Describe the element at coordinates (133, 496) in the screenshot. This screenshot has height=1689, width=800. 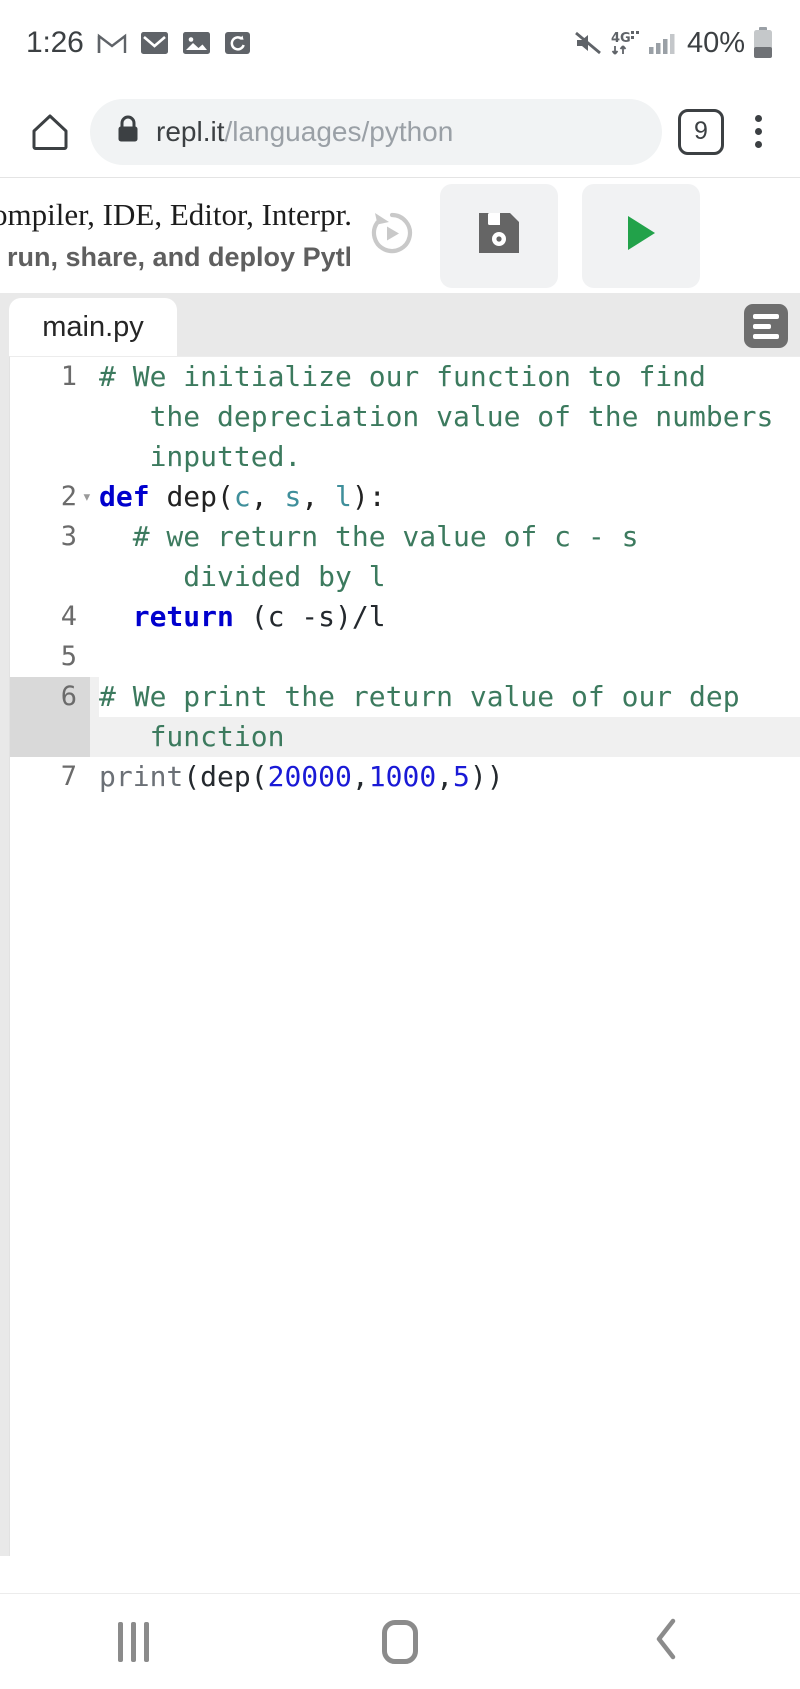
I see `code-token: def` at that location.